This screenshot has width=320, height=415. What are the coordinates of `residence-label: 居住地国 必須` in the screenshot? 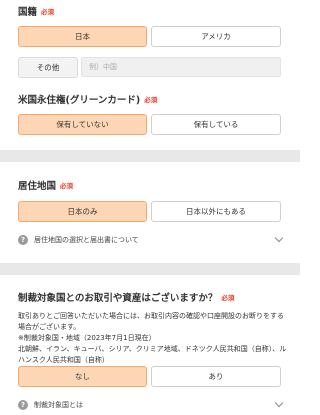 It's located at (46, 186).